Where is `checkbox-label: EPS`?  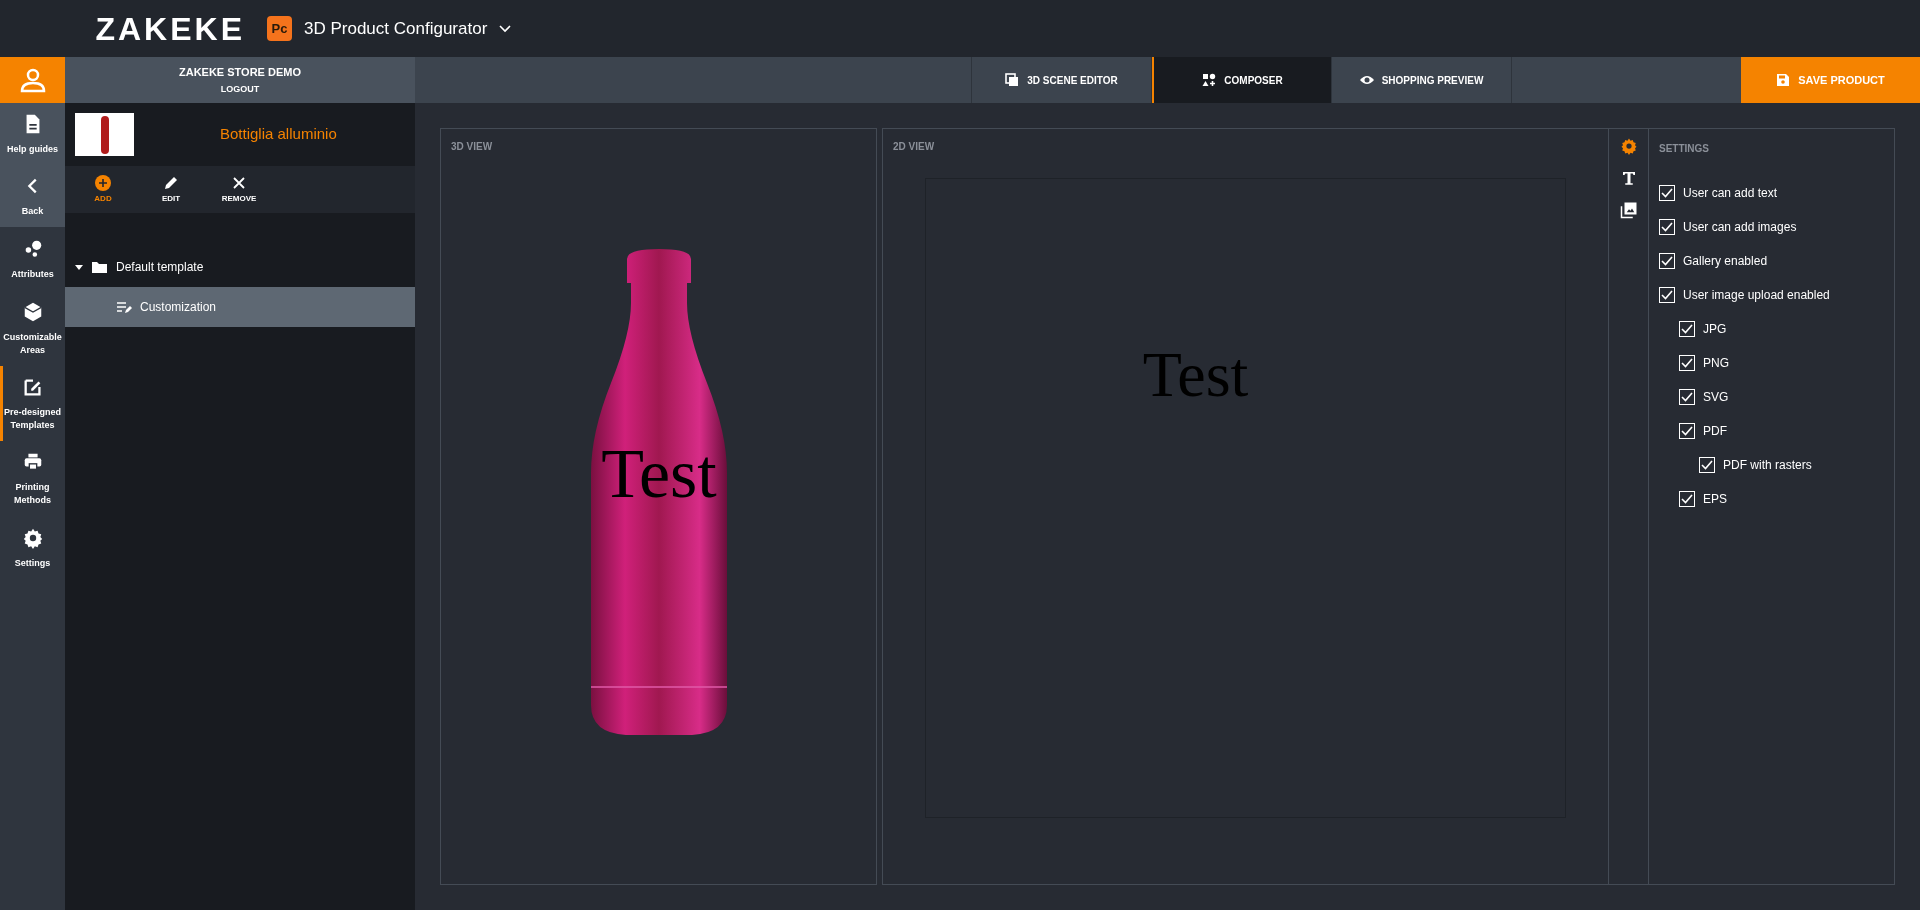
checkbox-label: EPS is located at coordinates (1715, 499).